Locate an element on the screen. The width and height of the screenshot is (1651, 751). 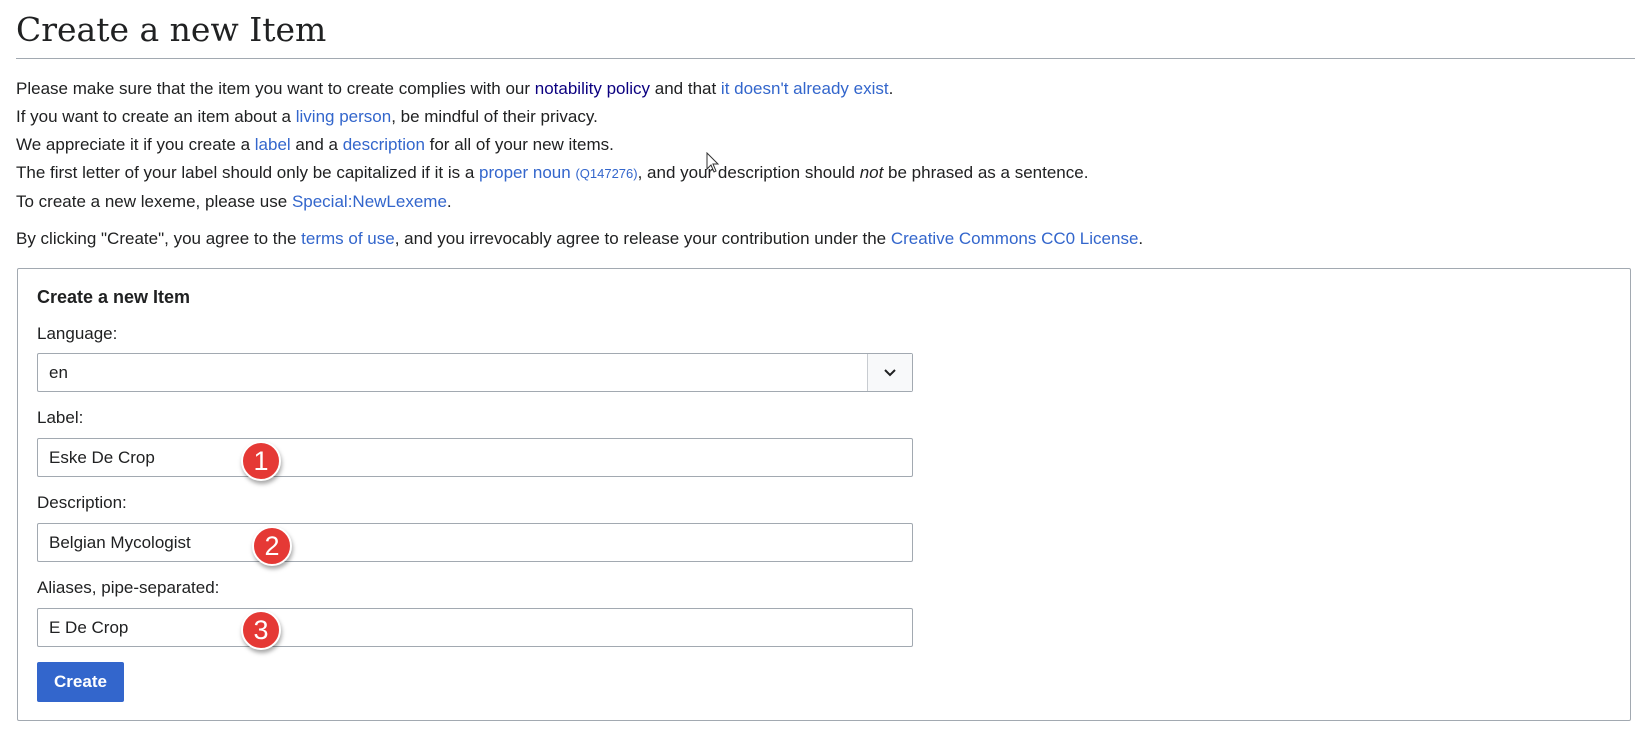
aliases-field-label: Aliases, pipe-separated: is located at coordinates (128, 587).